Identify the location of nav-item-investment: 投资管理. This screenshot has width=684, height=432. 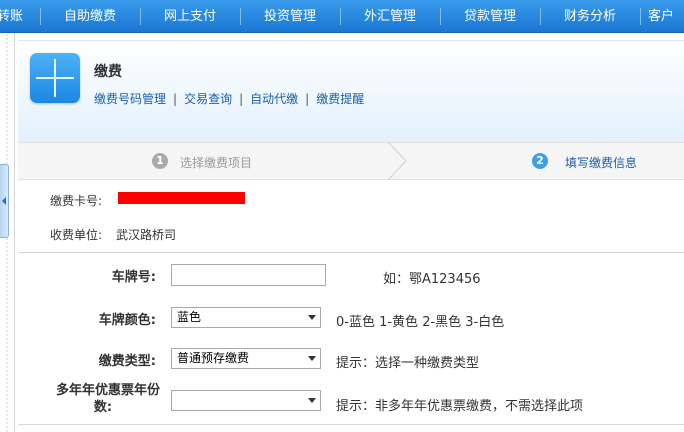
(290, 16).